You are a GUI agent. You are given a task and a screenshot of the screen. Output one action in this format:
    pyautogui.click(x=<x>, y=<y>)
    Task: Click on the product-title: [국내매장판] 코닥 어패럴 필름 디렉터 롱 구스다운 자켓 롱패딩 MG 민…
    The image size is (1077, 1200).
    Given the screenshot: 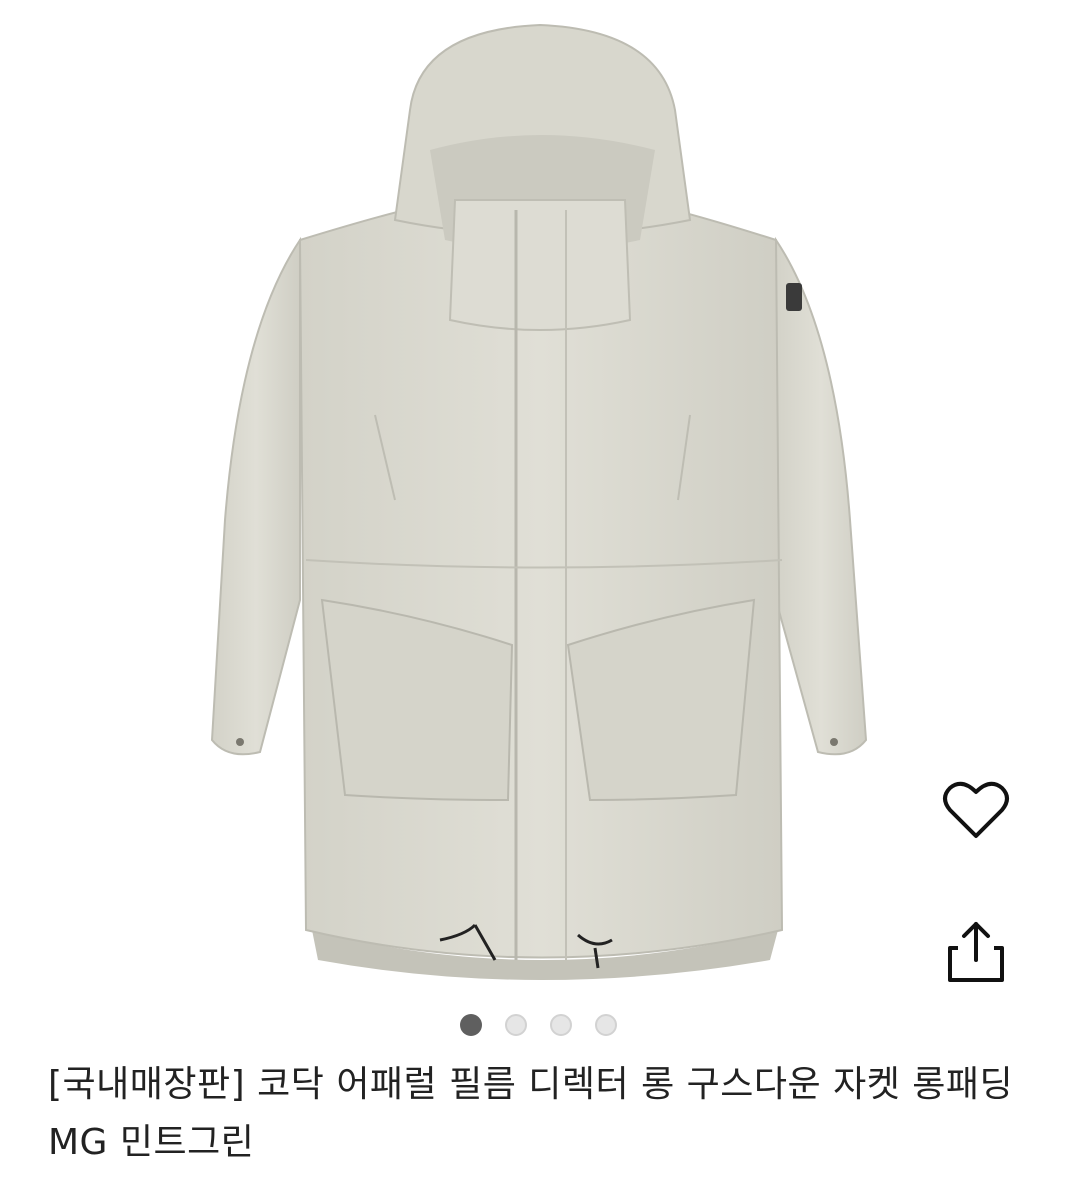 What is the action you would take?
    pyautogui.click(x=531, y=1113)
    